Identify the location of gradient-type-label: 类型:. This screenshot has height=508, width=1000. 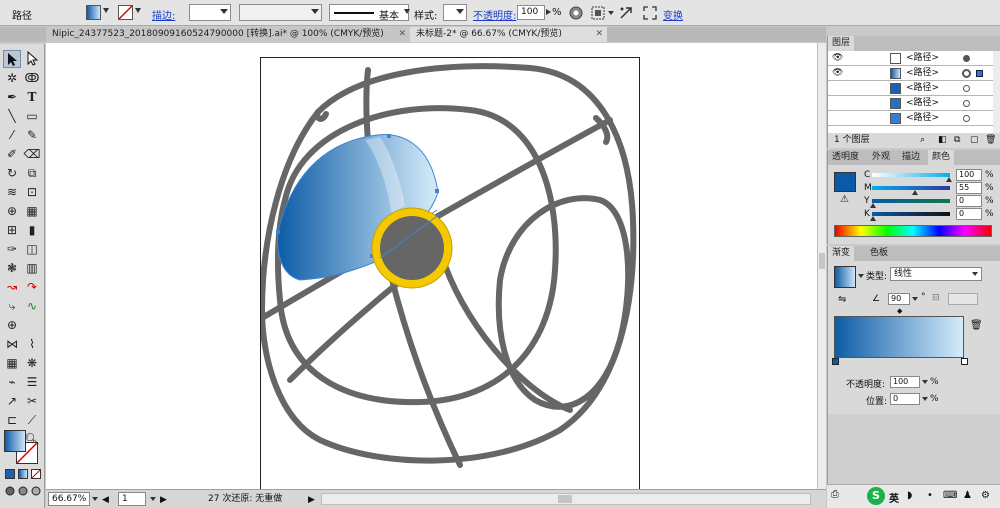
(877, 277).